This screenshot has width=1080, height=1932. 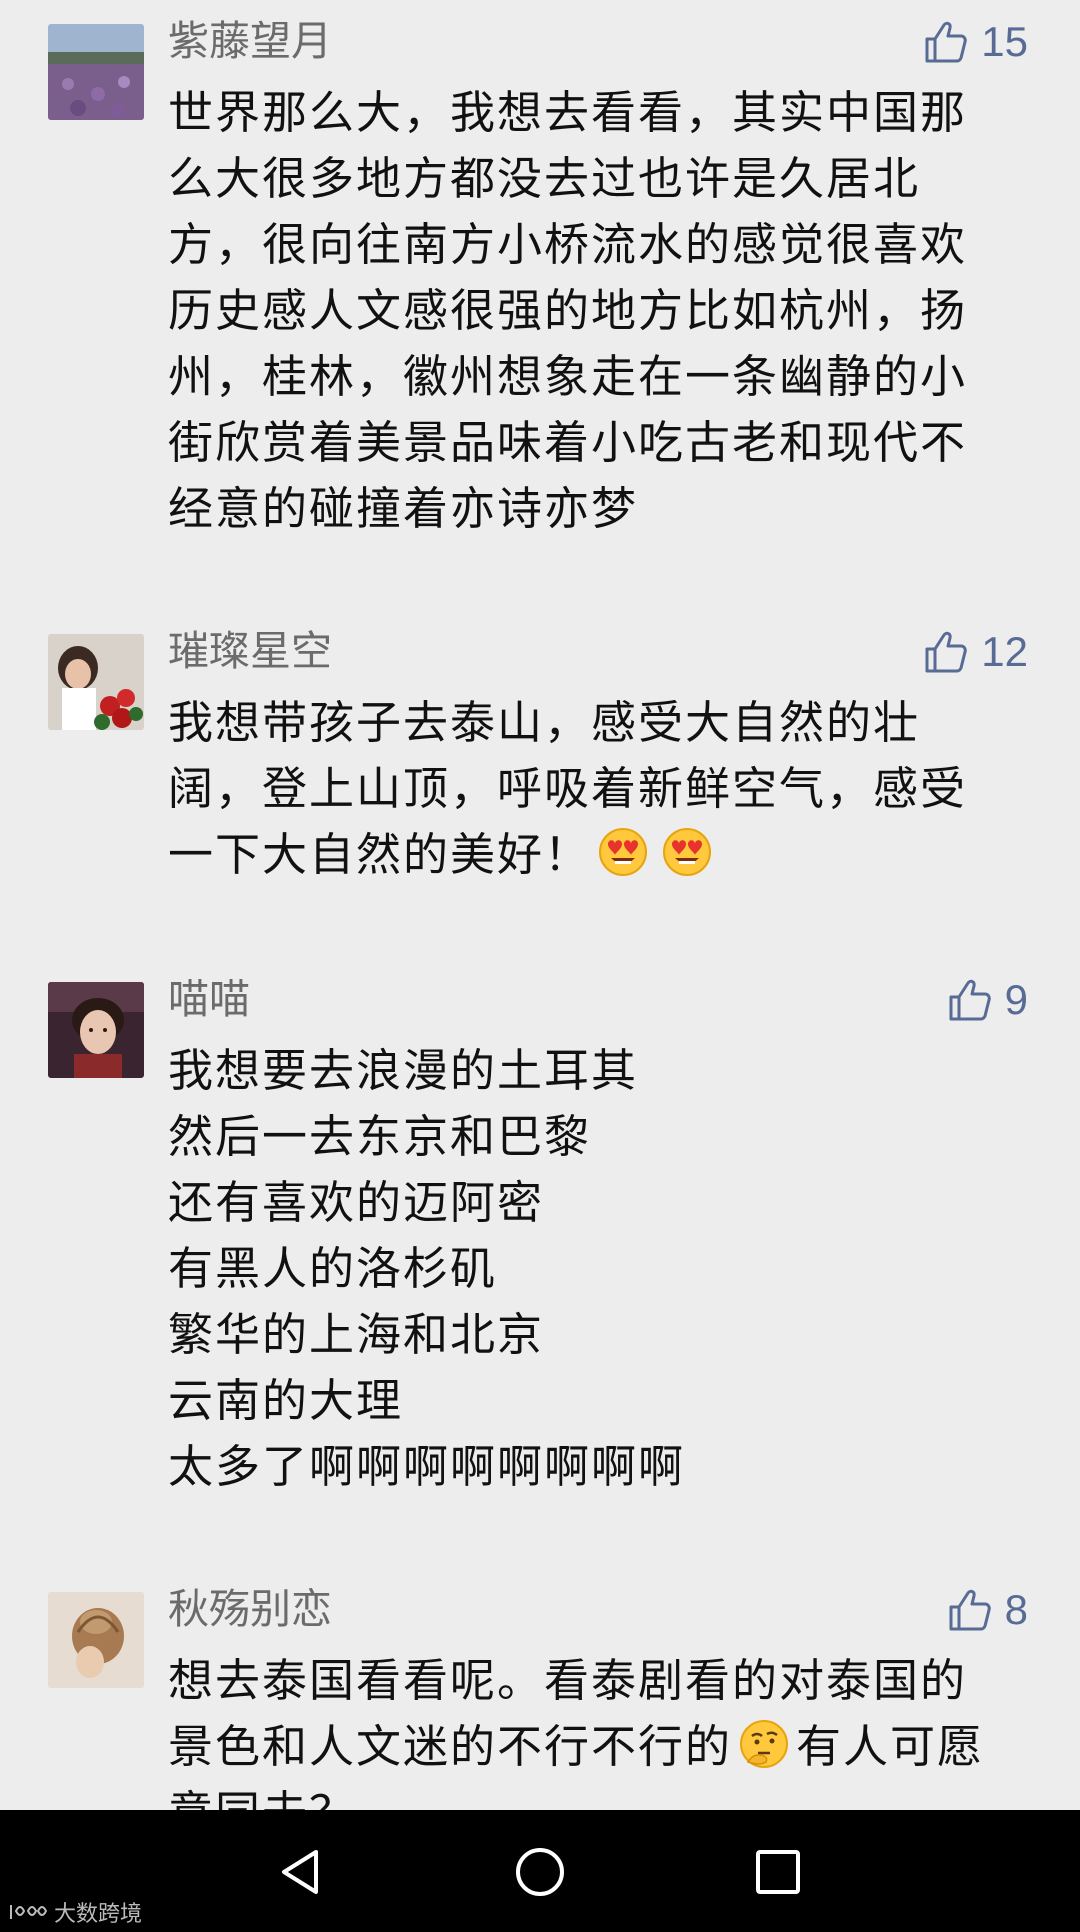 I want to click on like-count: 9, so click(x=1016, y=999).